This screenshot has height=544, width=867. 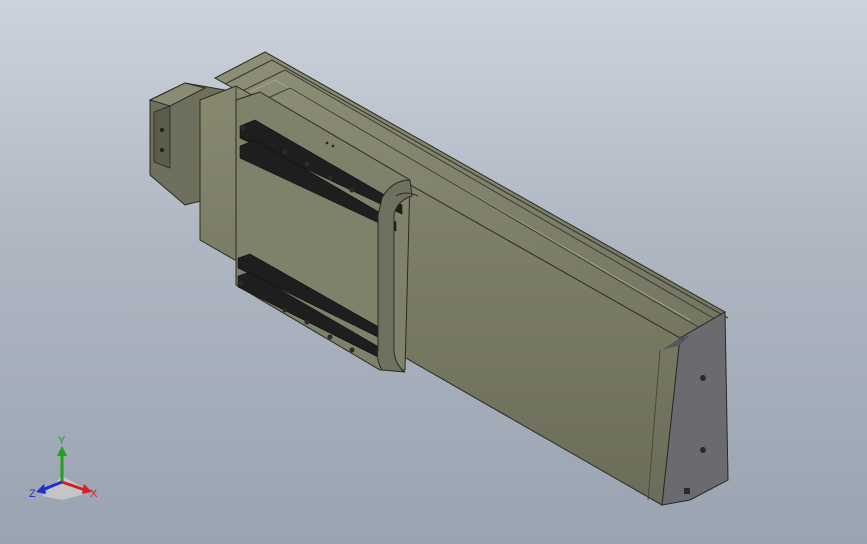 What do you see at coordinates (62, 451) in the screenshot?
I see `y-axis-arrowhead` at bounding box center [62, 451].